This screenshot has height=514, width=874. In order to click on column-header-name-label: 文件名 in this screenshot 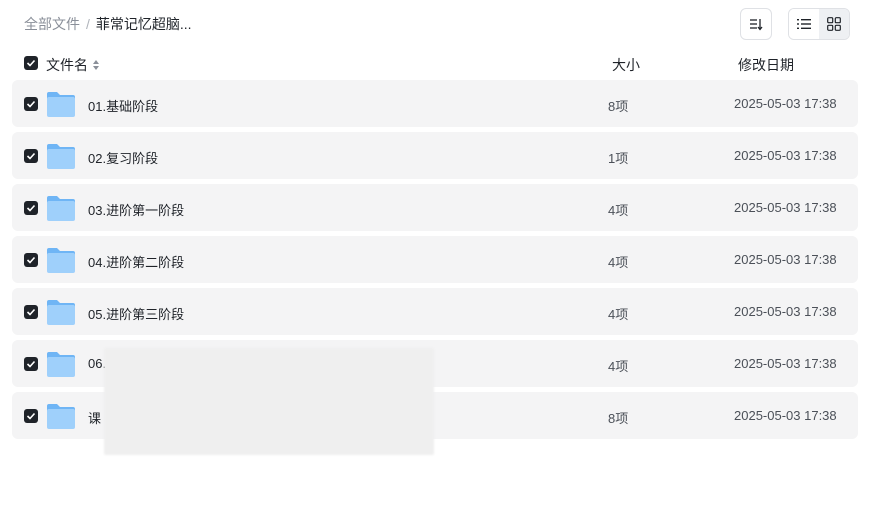, I will do `click(67, 65)`.